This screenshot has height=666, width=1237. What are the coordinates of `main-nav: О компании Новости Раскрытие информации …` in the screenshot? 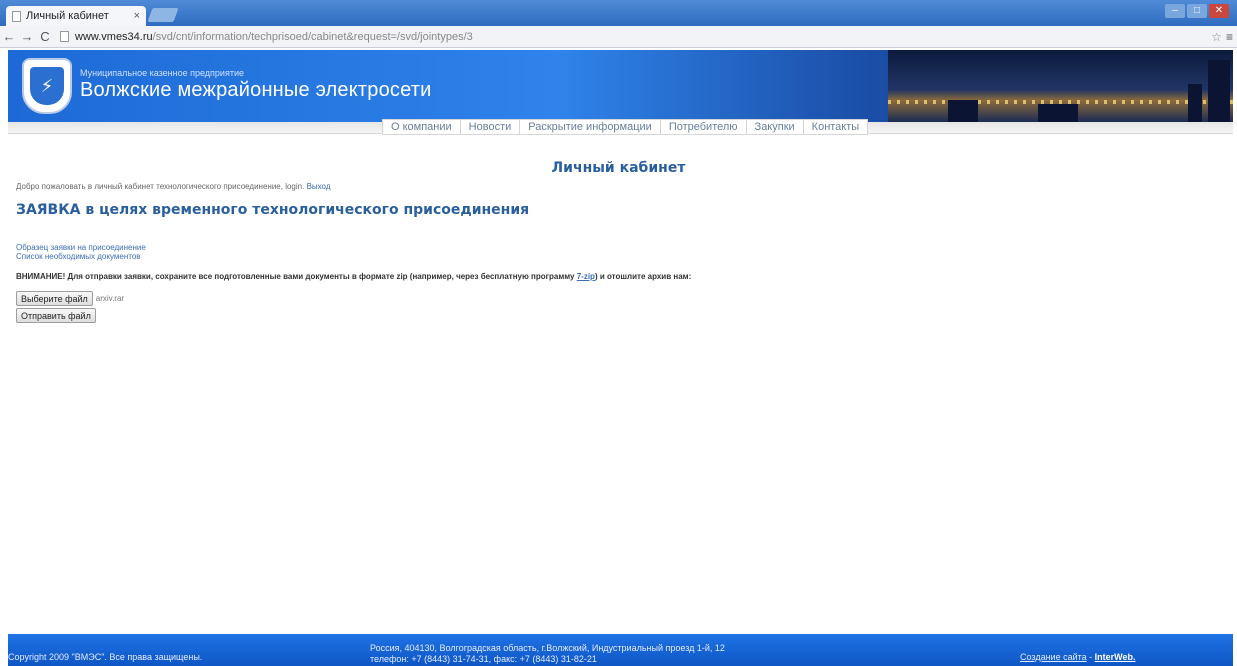 It's located at (625, 127).